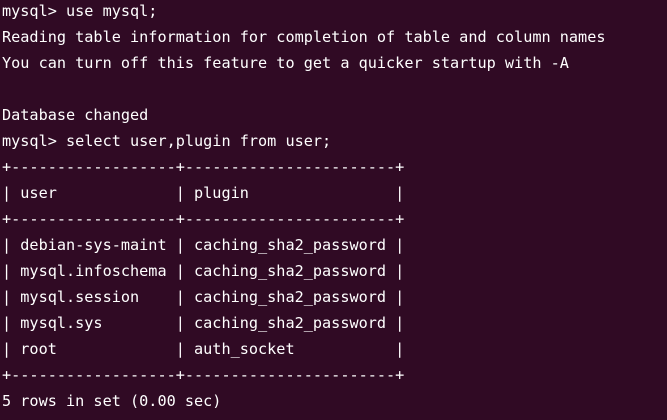 Image resolution: width=667 pixels, height=420 pixels. What do you see at coordinates (167, 141) in the screenshot?
I see `command-select-users: mysql> select user,plugin from user;` at bounding box center [167, 141].